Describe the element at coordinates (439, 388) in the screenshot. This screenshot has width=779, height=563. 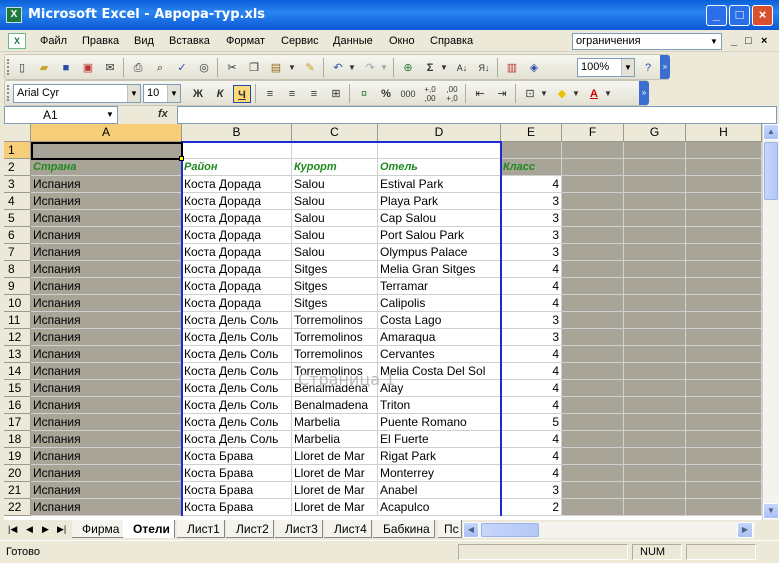
I see `table-cell: Alay` at that location.